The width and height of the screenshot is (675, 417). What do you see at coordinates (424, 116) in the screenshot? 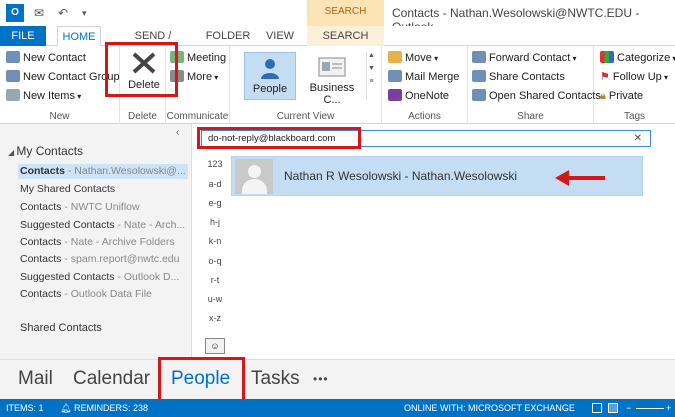
I see `actions-group-label: Actions` at bounding box center [424, 116].